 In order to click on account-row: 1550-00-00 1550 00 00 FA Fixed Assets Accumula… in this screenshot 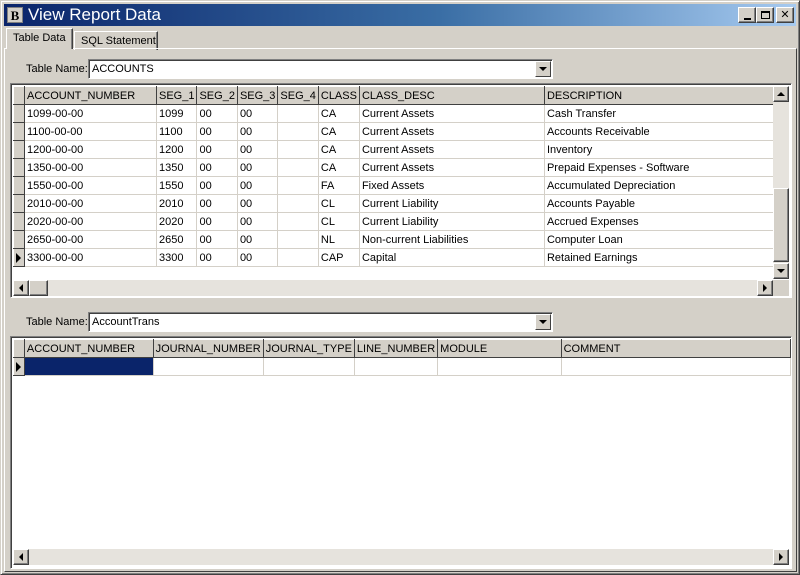, I will do `click(397, 185)`.